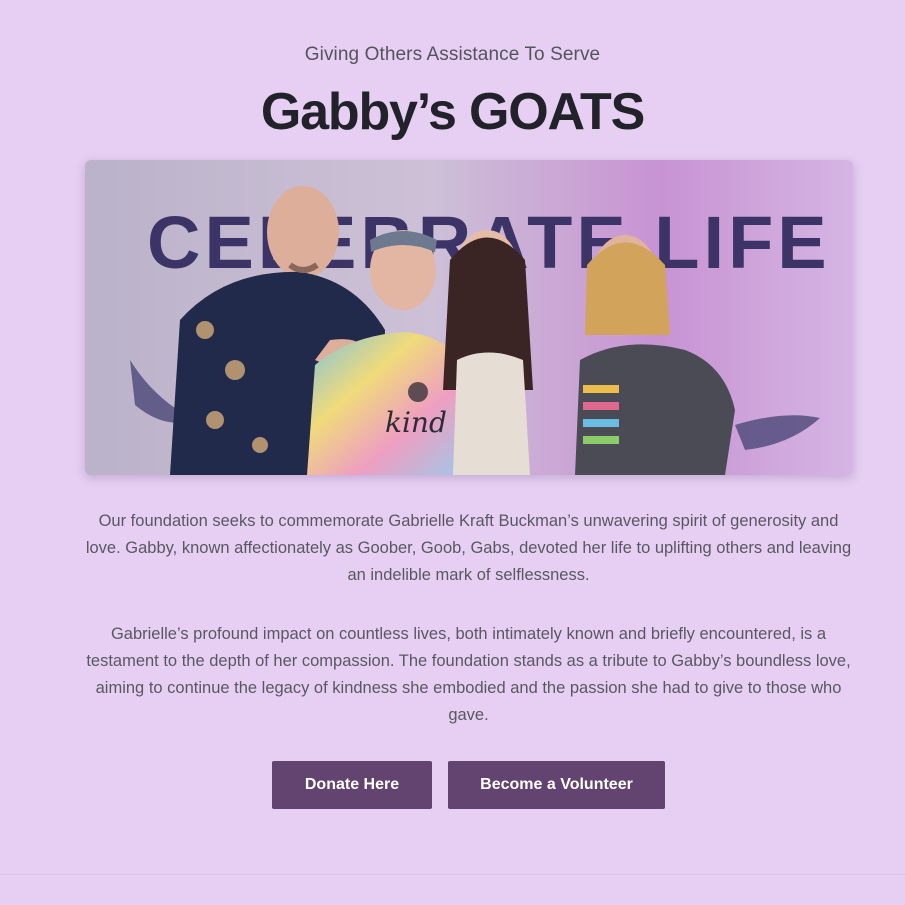 The image size is (905, 905). Describe the element at coordinates (352, 785) in the screenshot. I see `donate-button: Donate Here` at that location.